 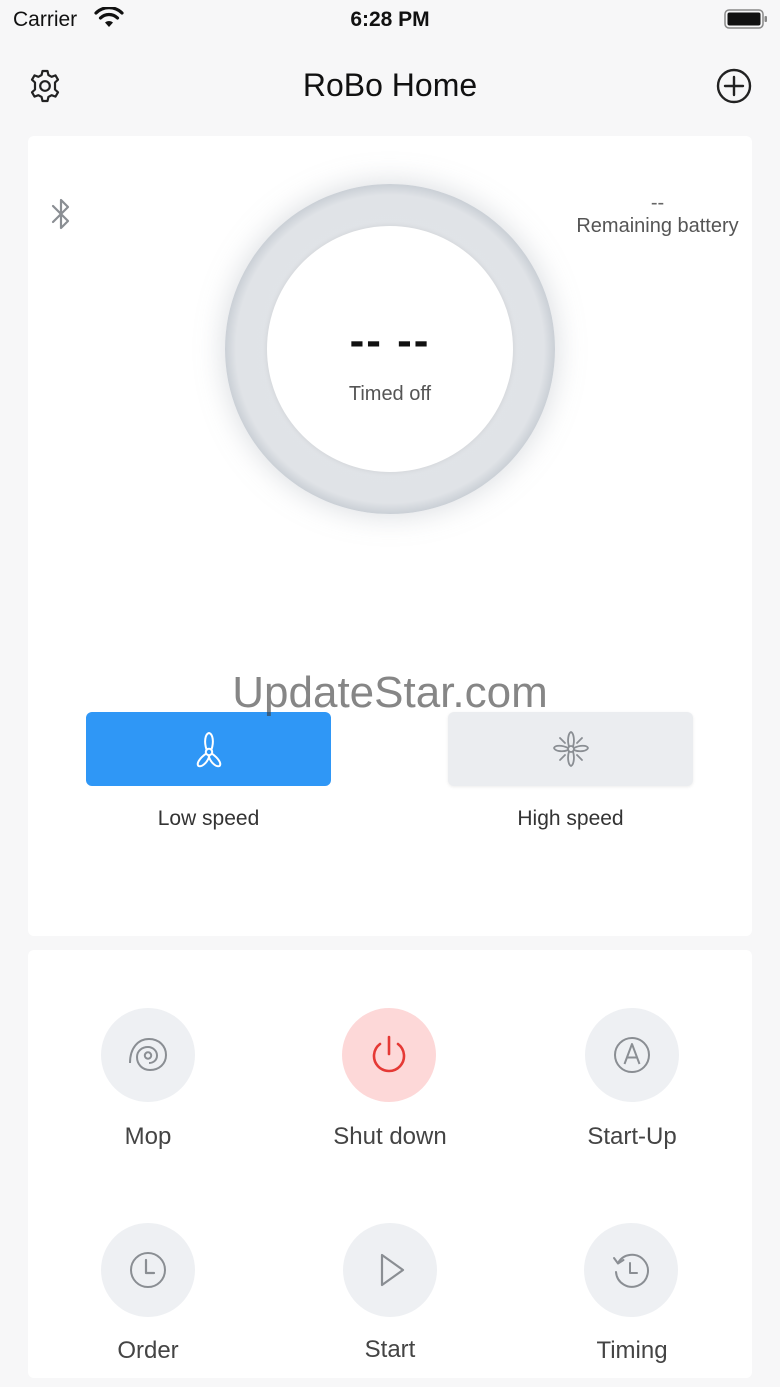 I want to click on battery-value: --, so click(x=657, y=203).